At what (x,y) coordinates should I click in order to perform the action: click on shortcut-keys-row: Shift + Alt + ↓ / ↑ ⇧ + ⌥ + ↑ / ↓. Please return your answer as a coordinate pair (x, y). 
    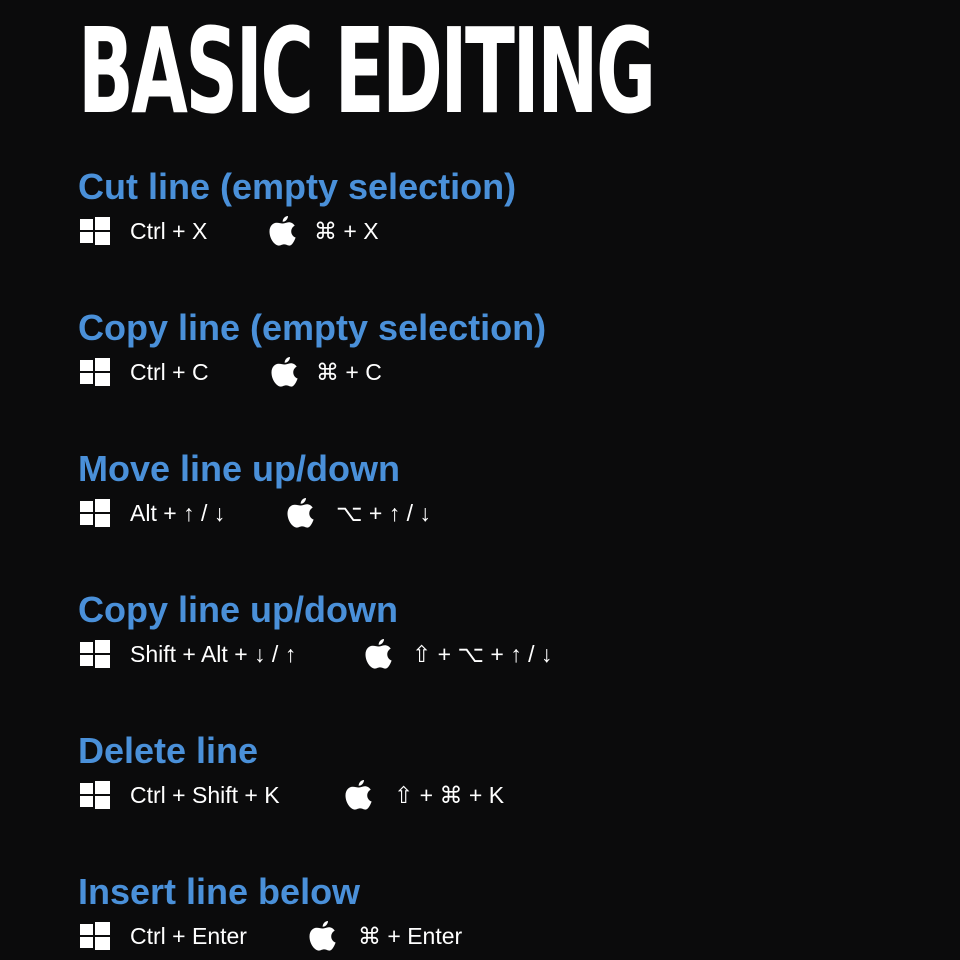
    Looking at the image, I should click on (508, 654).